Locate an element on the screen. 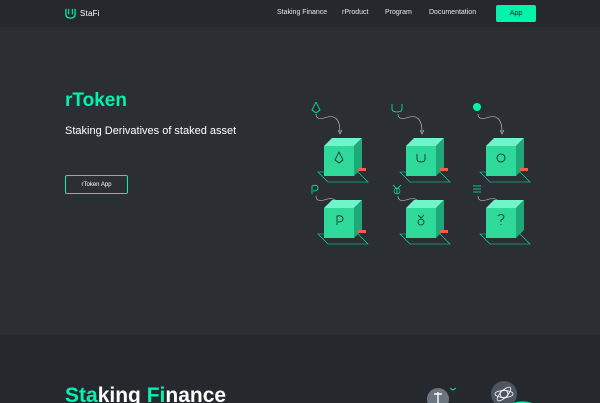 The image size is (600, 403). token-box-polkadot is located at coordinates (340, 214).